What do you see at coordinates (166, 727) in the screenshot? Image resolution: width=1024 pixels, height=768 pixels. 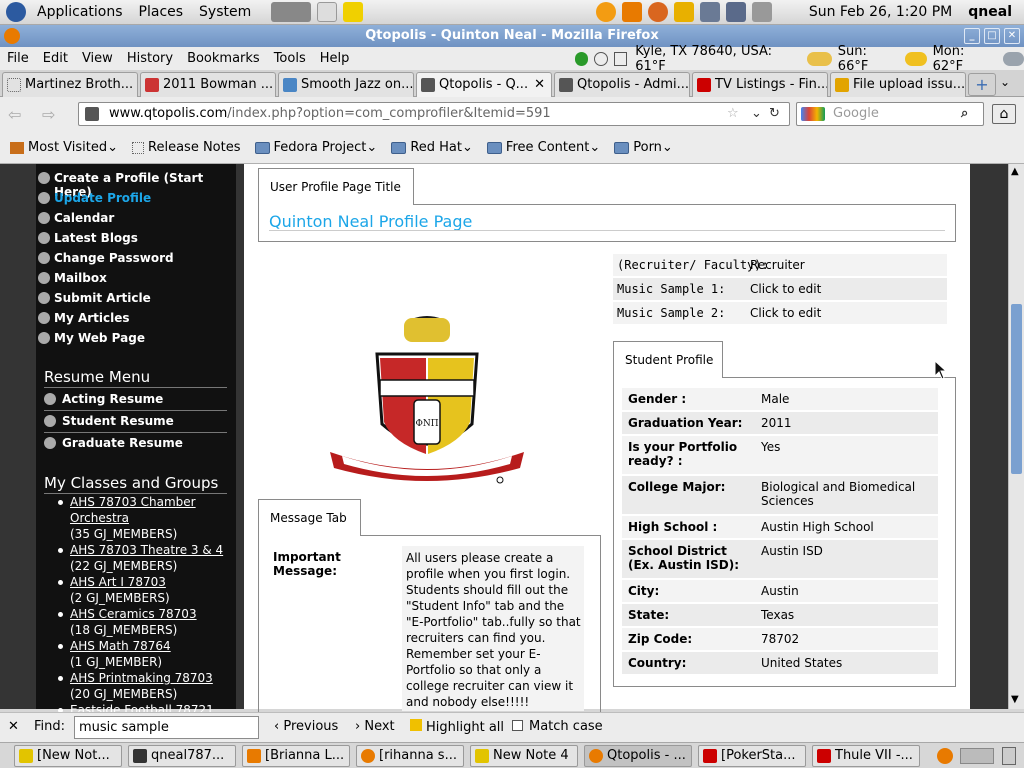 I see `find-input` at bounding box center [166, 727].